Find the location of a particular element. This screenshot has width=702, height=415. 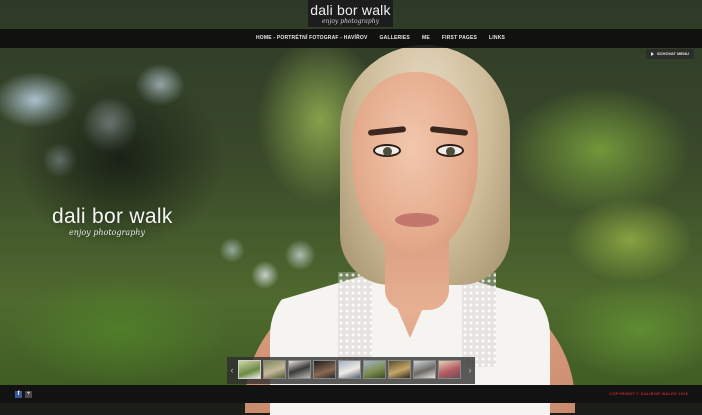

nav-item-home: HOME - PORTRÉTNÍ FOTOGRAF - HAVÍŘOV is located at coordinates (312, 38).